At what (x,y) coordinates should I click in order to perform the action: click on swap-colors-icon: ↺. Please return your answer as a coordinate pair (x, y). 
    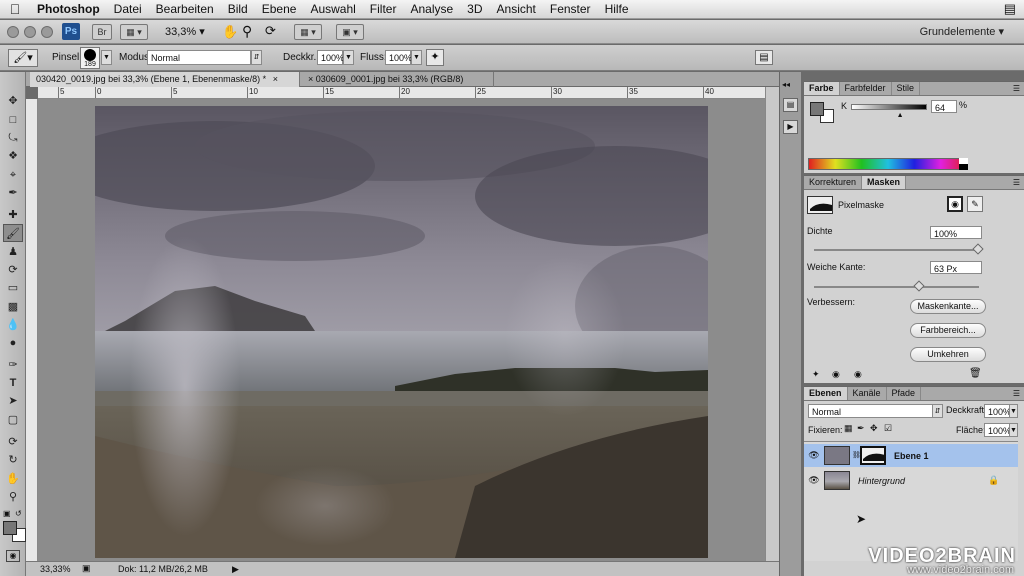
    Looking at the image, I should click on (18, 513).